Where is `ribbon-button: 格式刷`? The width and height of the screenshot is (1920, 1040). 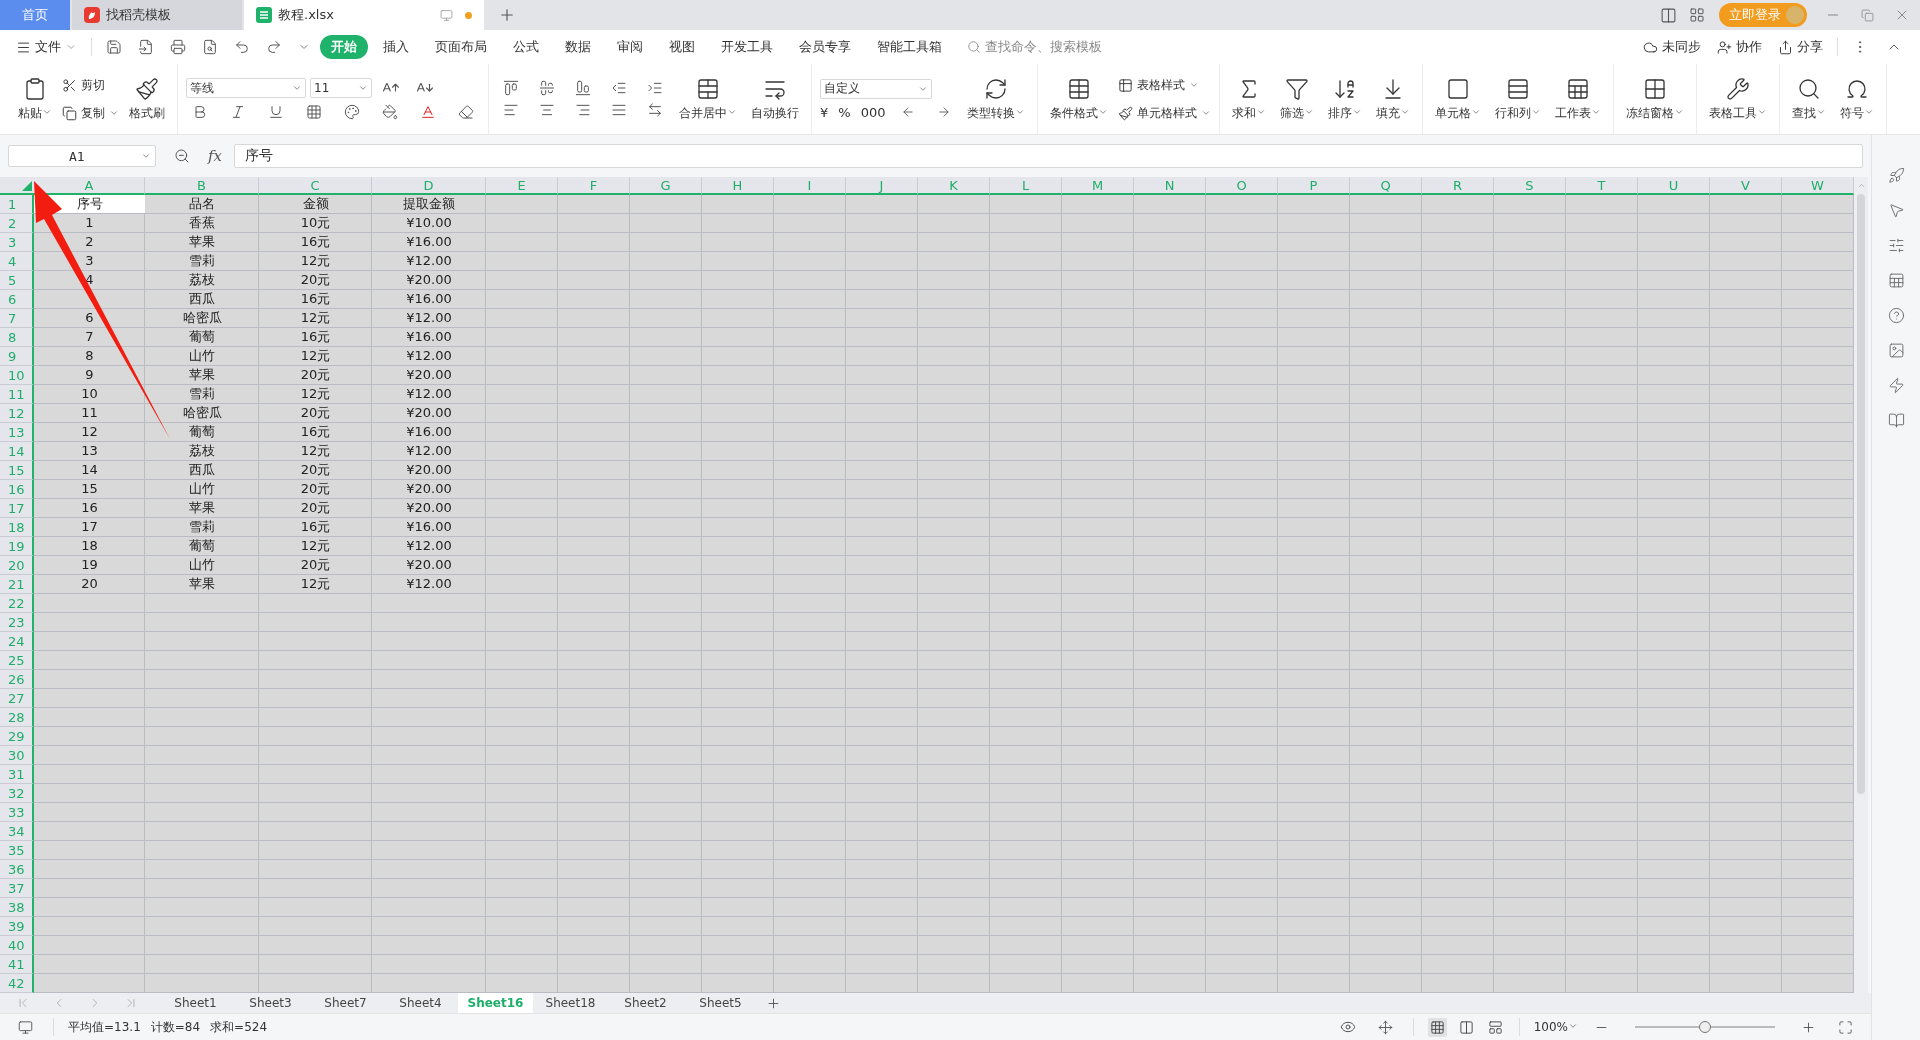 ribbon-button: 格式刷 is located at coordinates (147, 99).